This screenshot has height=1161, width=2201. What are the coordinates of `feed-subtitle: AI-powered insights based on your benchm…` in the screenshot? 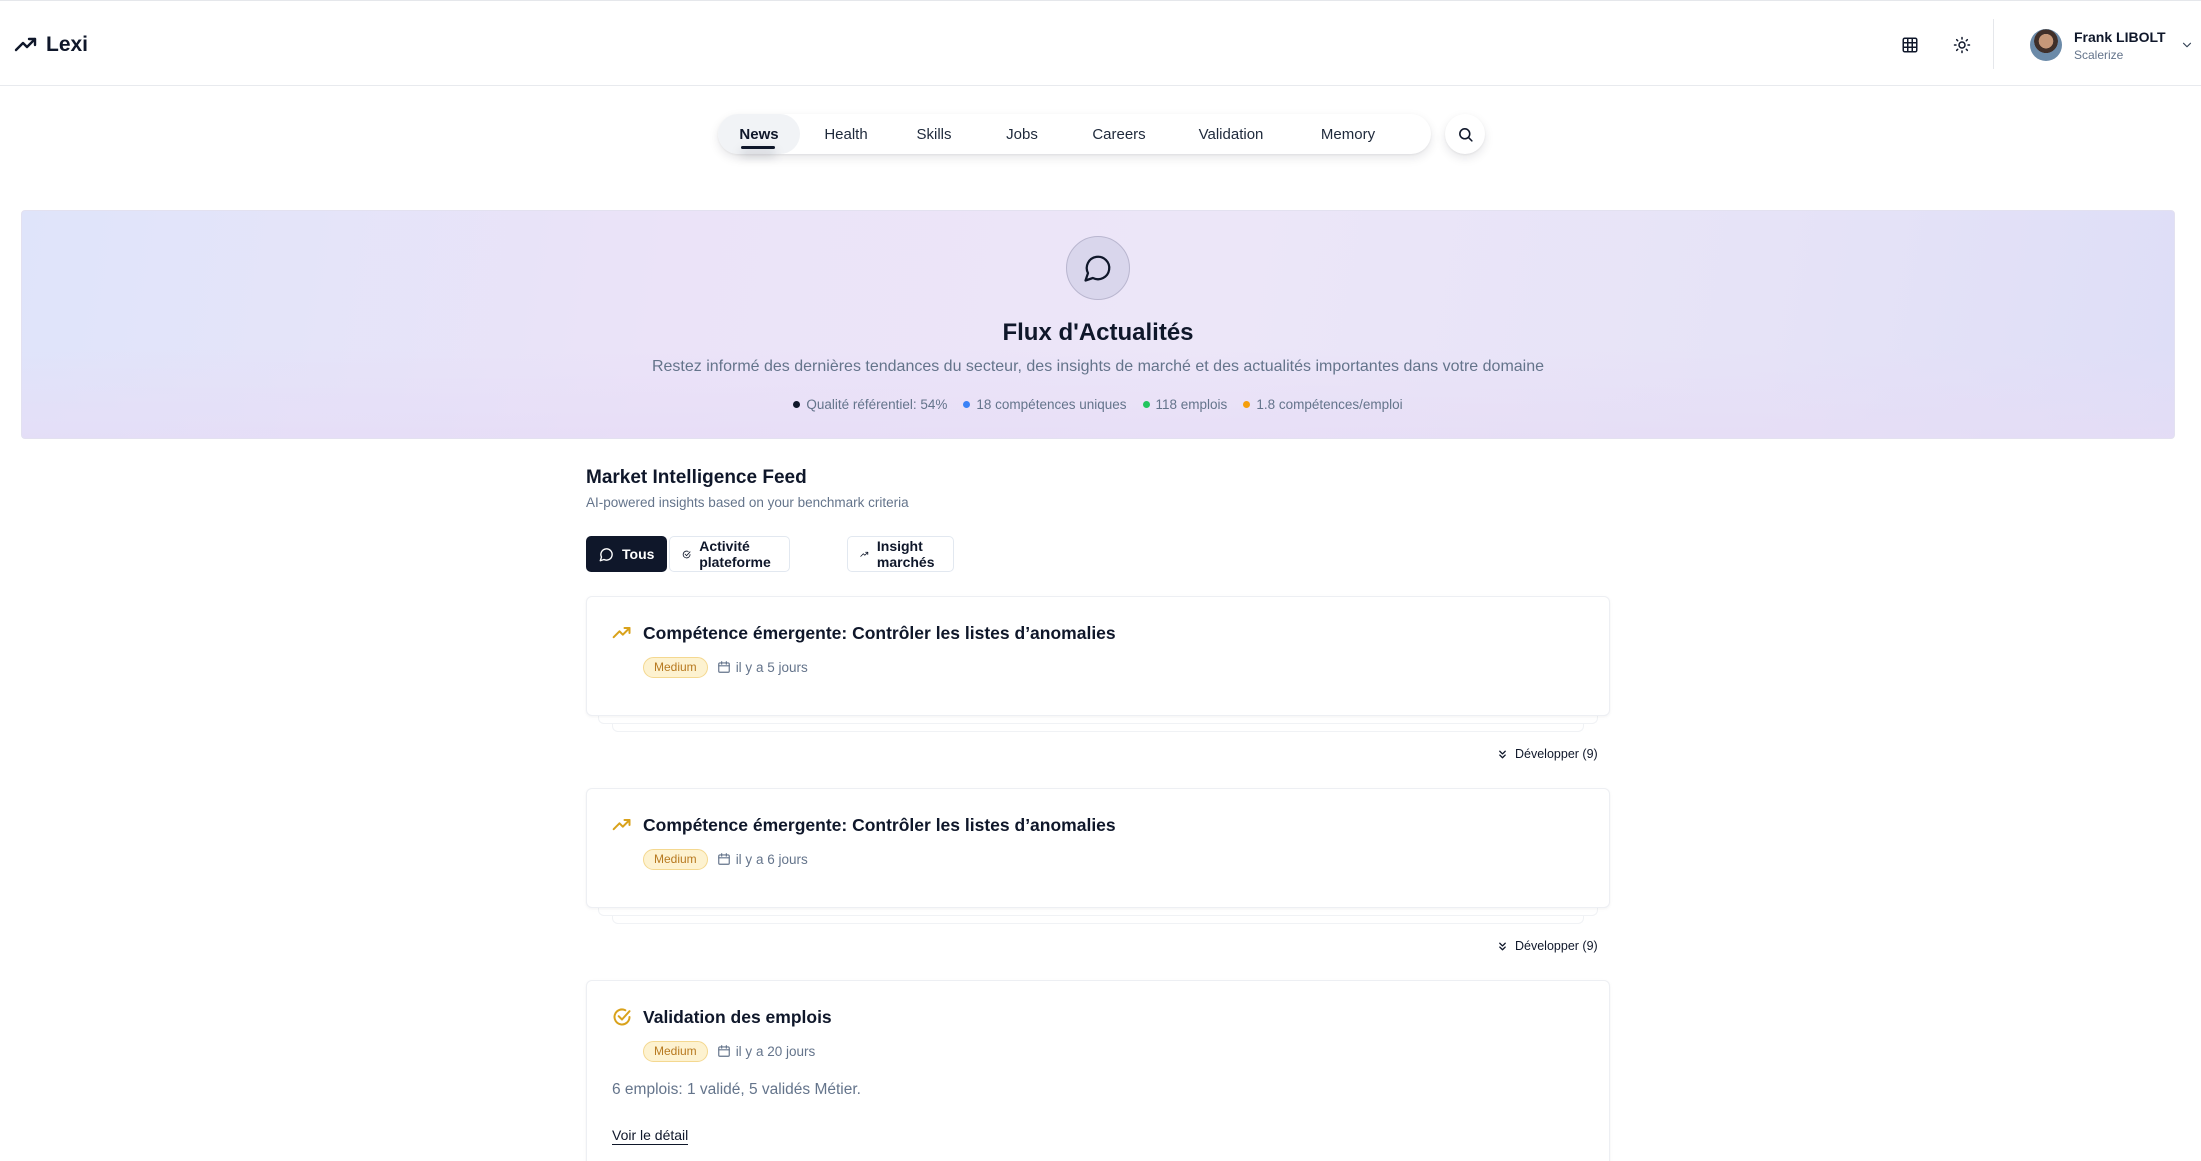 It's located at (747, 502).